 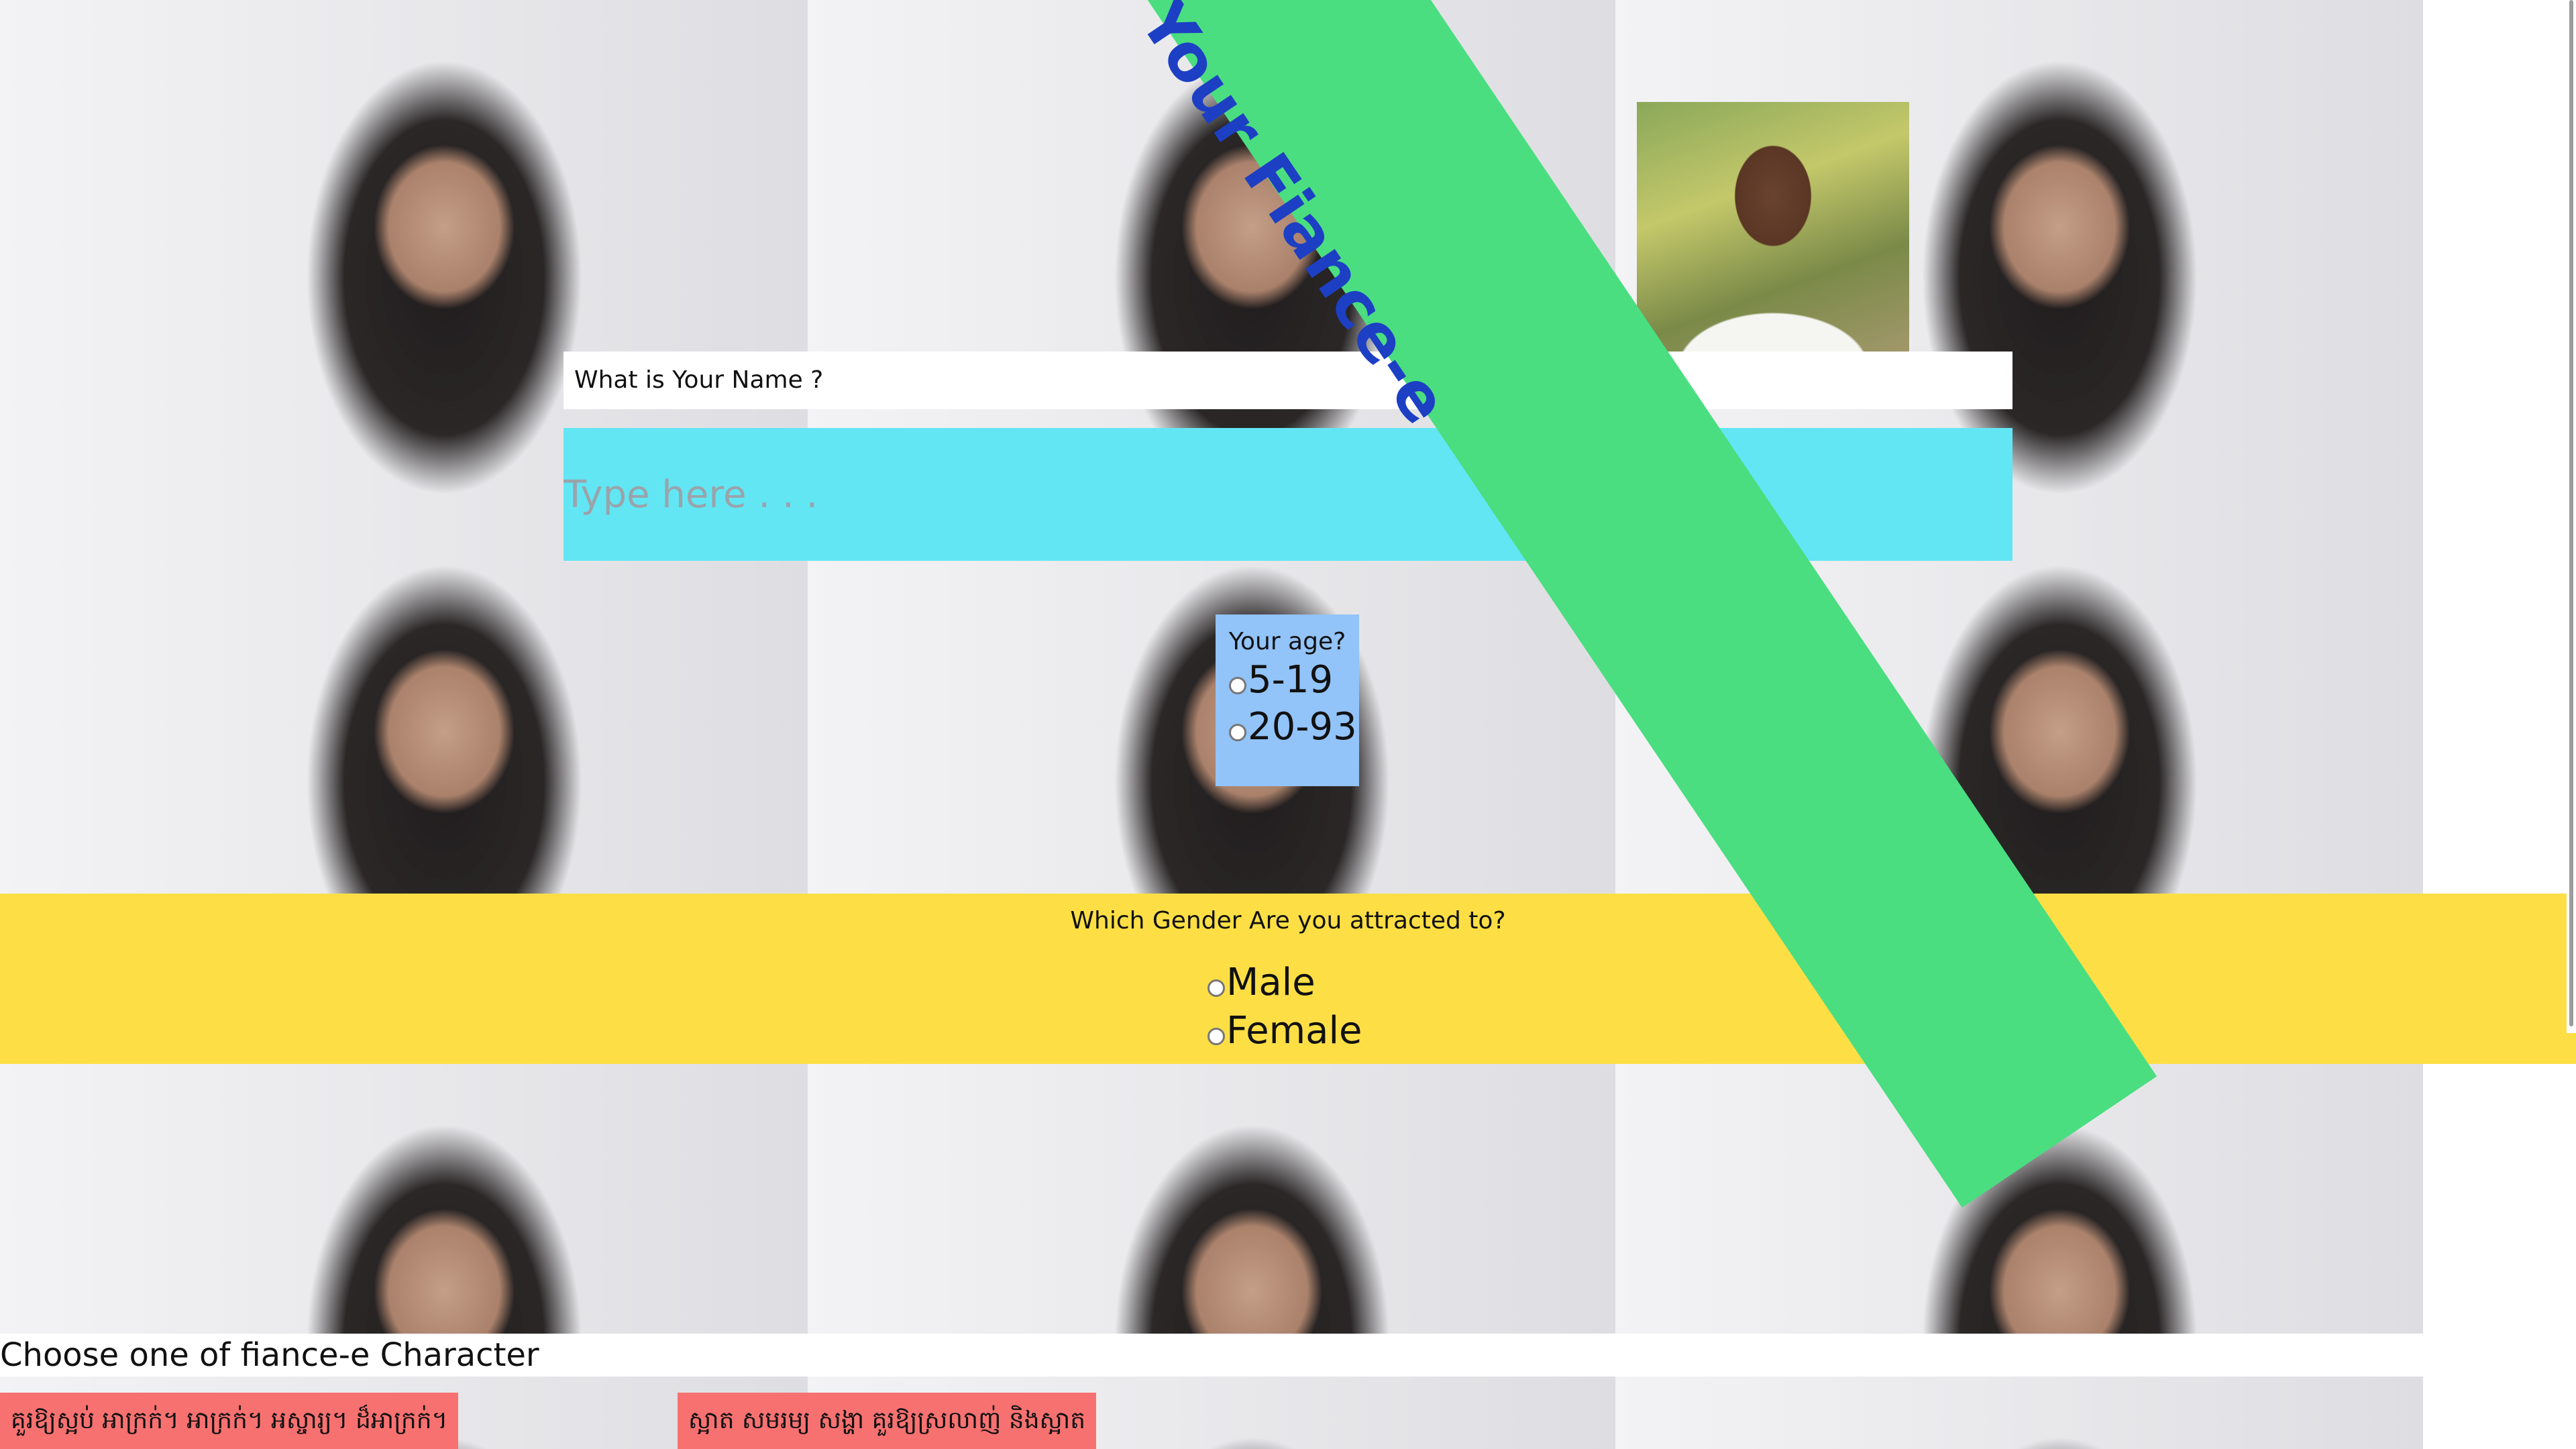 What do you see at coordinates (2571, 513) in the screenshot?
I see `scrollbar-thumb` at bounding box center [2571, 513].